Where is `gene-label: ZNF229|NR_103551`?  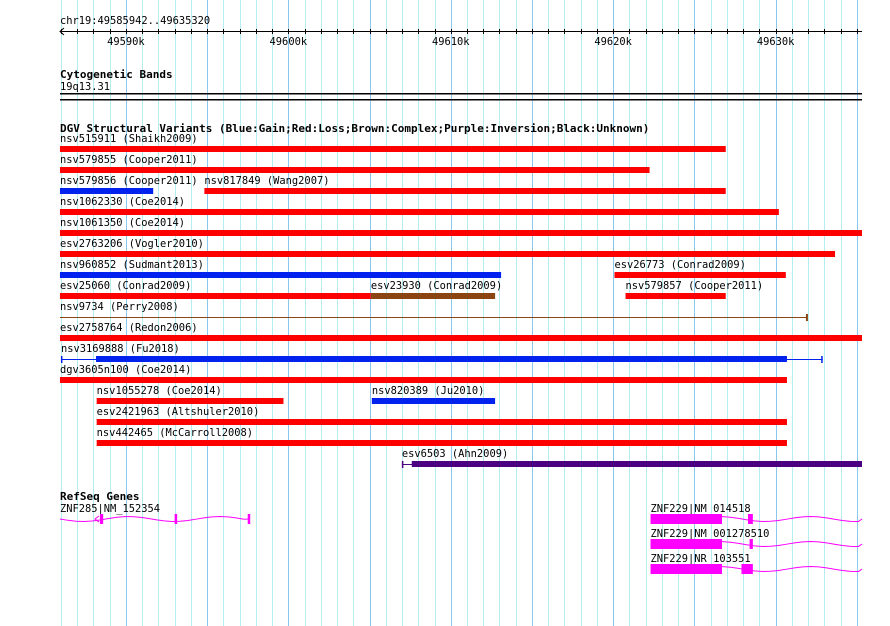 gene-label: ZNF229|NR_103551 is located at coordinates (701, 559).